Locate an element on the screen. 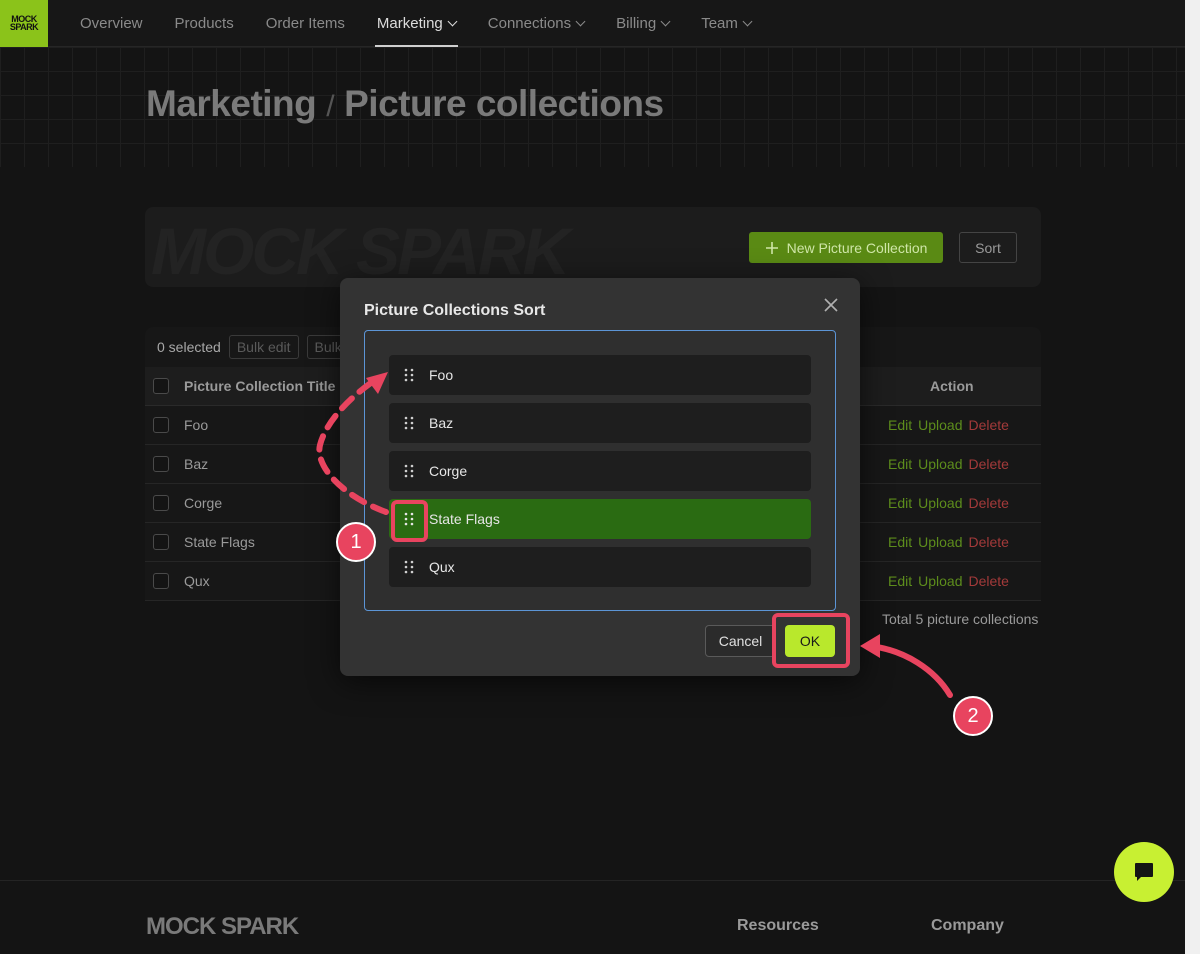 Image resolution: width=1200 pixels, height=954 pixels. toolbar-card: MOCK SPARK New Picture Collection Sort is located at coordinates (593, 247).